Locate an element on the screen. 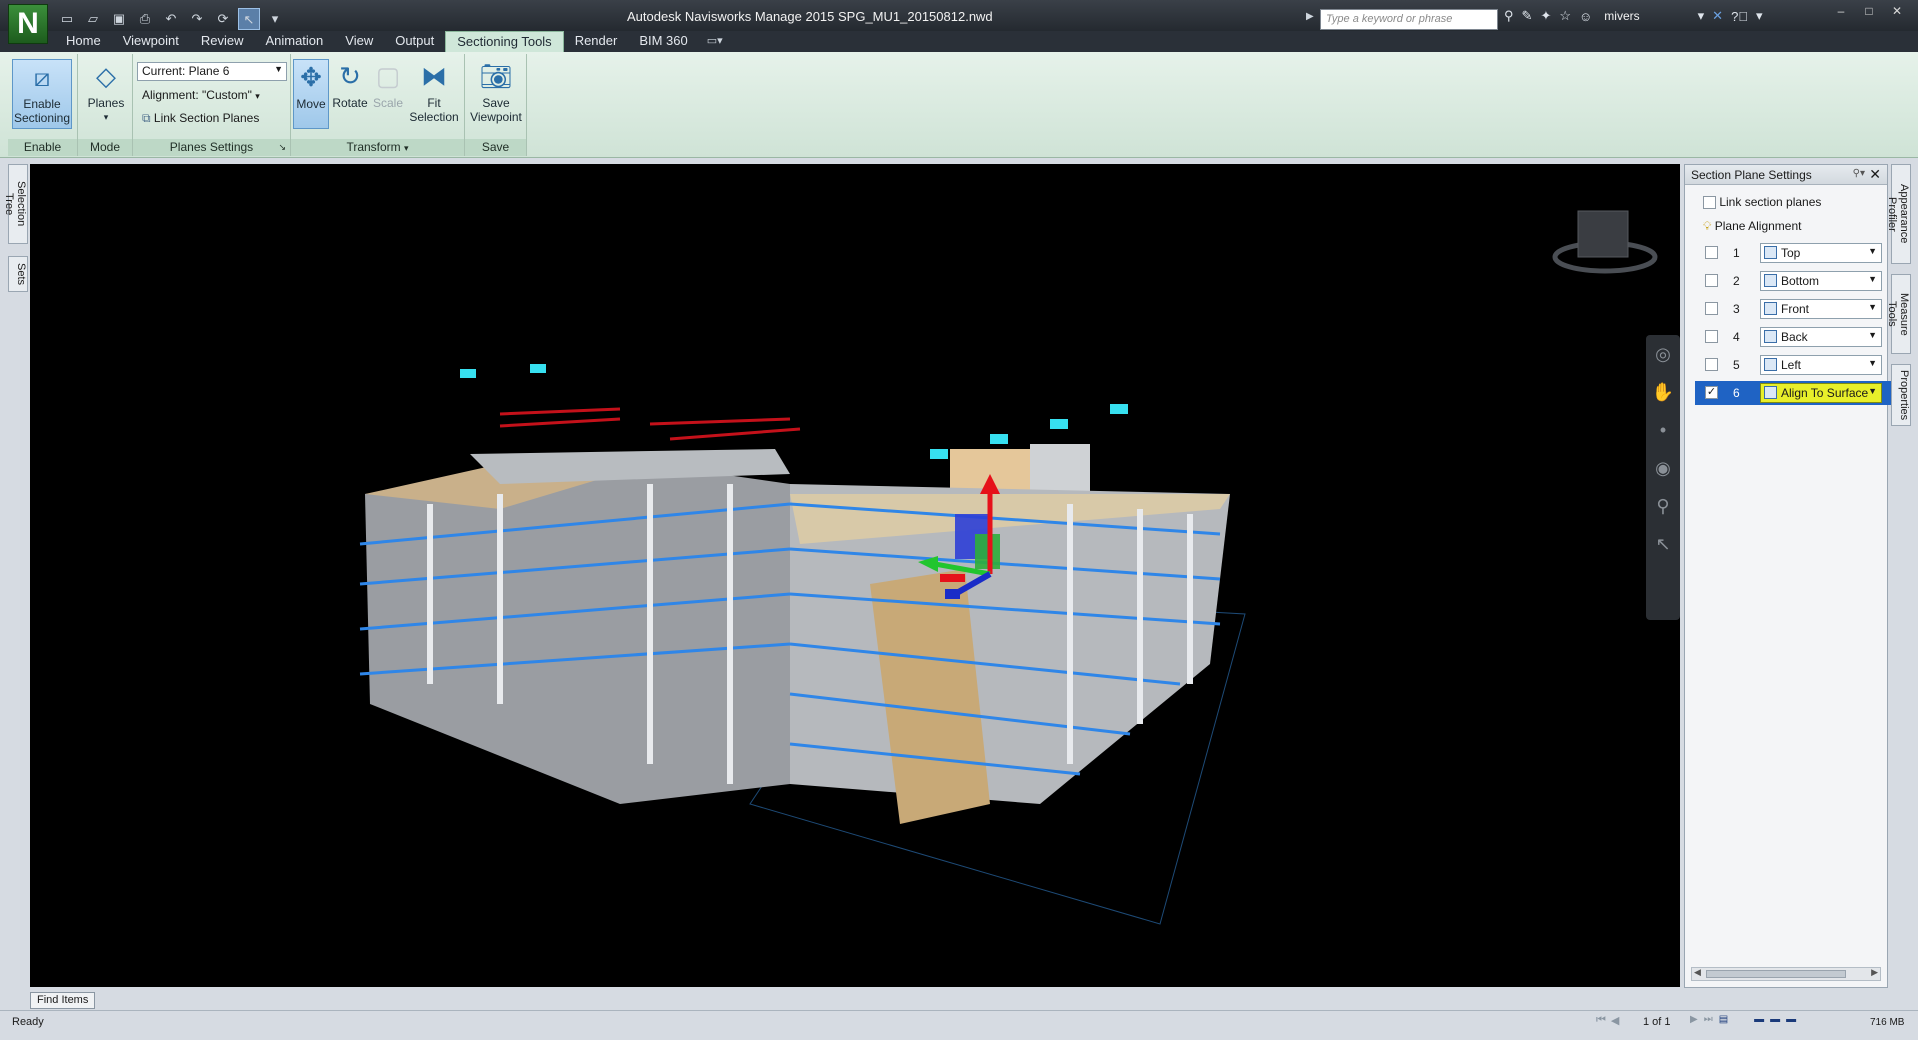 The image size is (1918, 1040). undo-icon: ↶ is located at coordinates (171, 19).